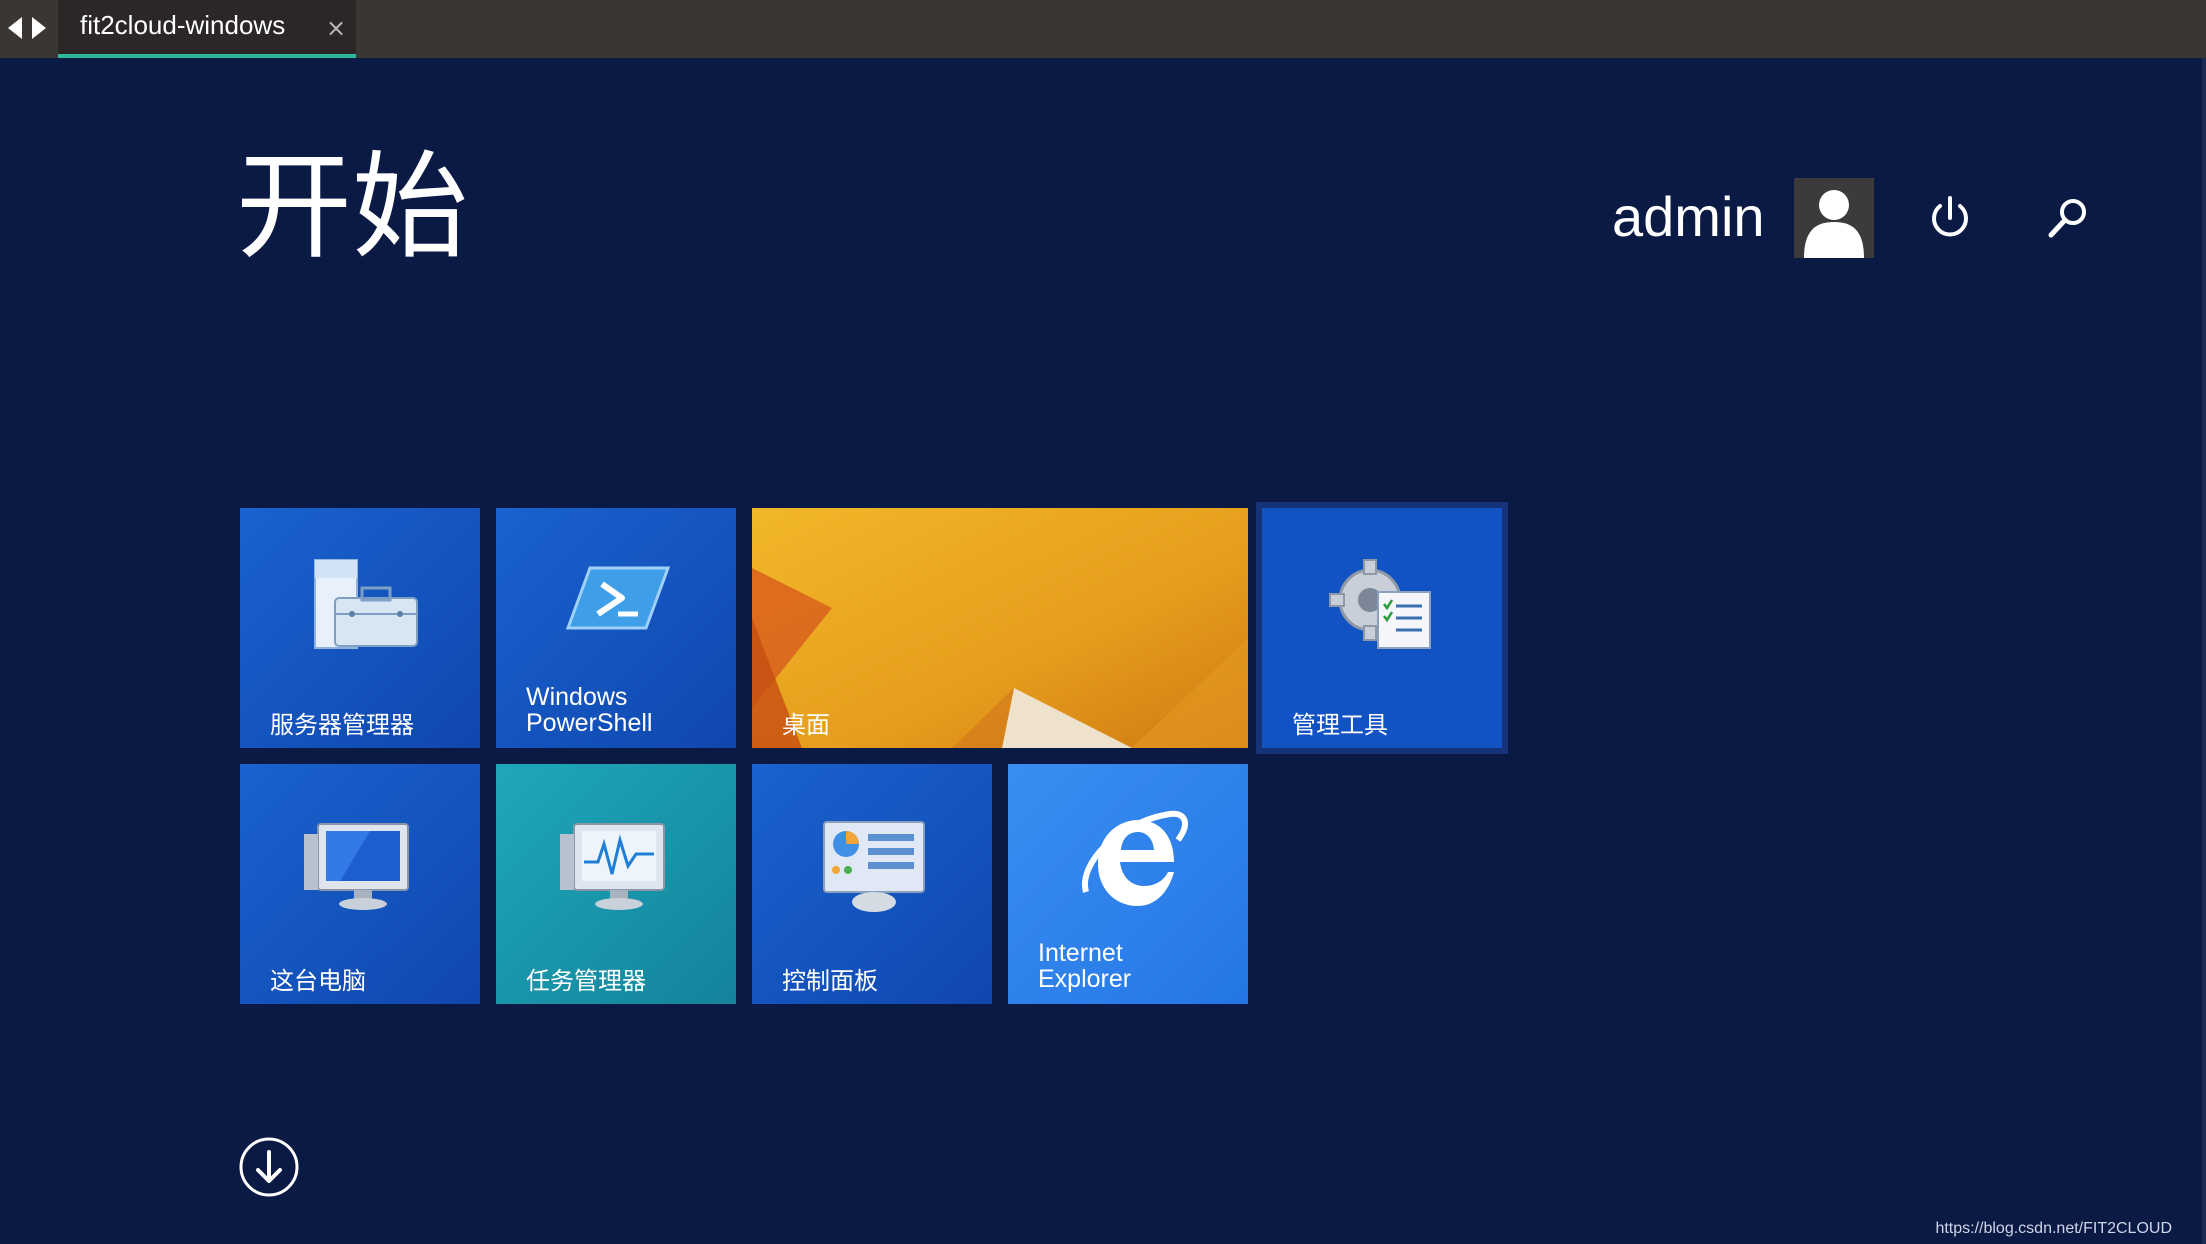  What do you see at coordinates (874, 866) in the screenshot?
I see `control-panel-icon` at bounding box center [874, 866].